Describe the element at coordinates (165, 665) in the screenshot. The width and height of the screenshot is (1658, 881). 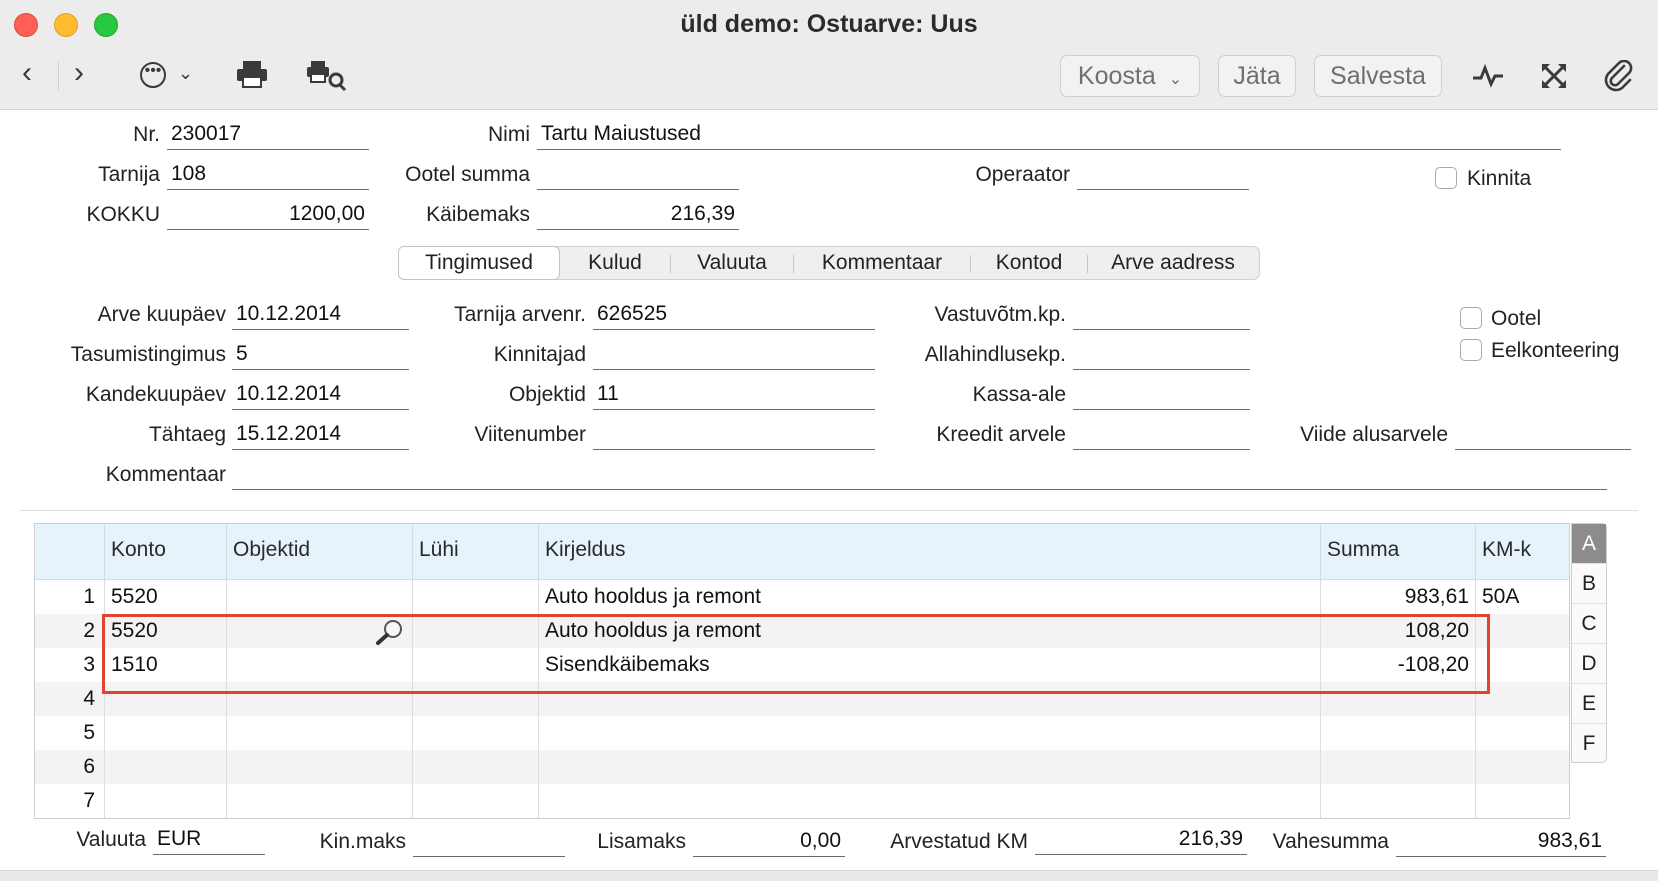
I see `cell-konto: 1510` at that location.